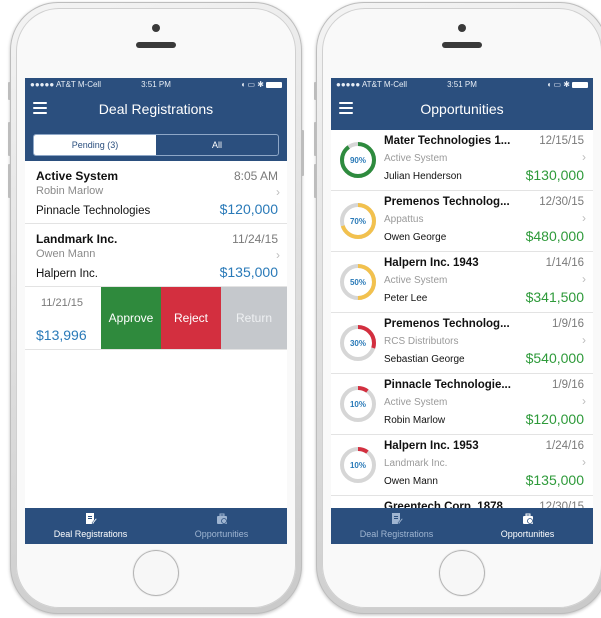  What do you see at coordinates (156, 109) in the screenshot?
I see `page-title: Deal Registrations` at bounding box center [156, 109].